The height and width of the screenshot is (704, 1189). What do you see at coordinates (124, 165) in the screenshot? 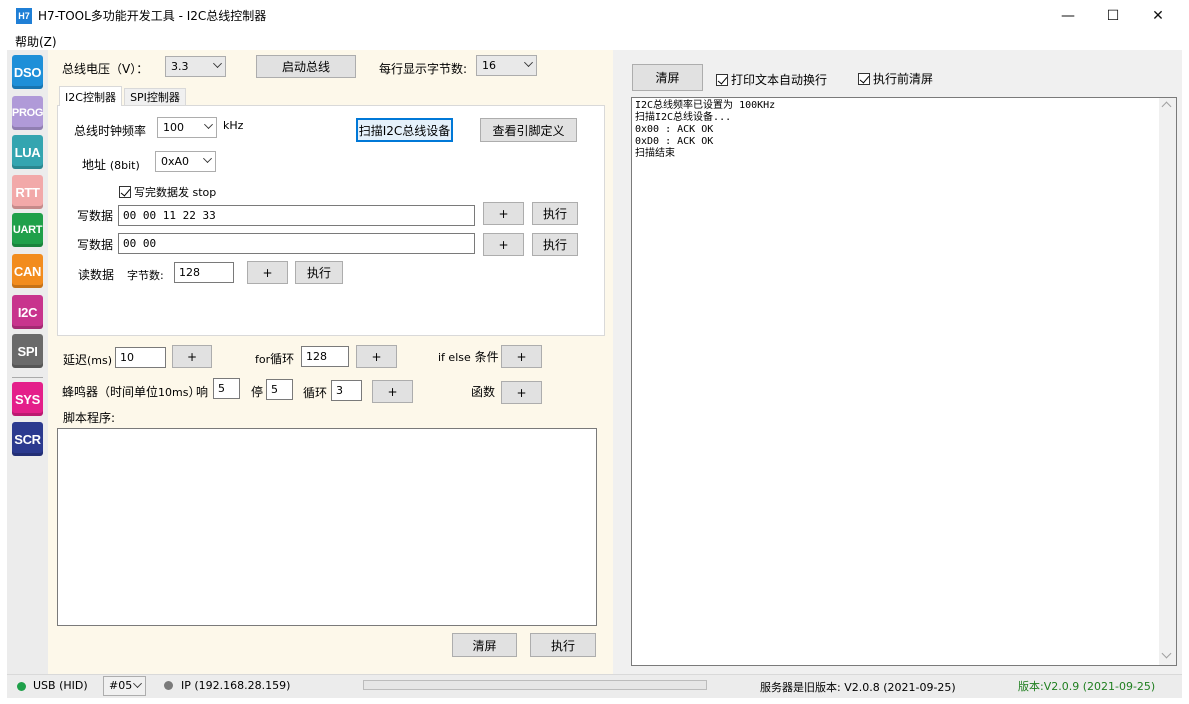
I see `address-hint: (8bit)` at bounding box center [124, 165].